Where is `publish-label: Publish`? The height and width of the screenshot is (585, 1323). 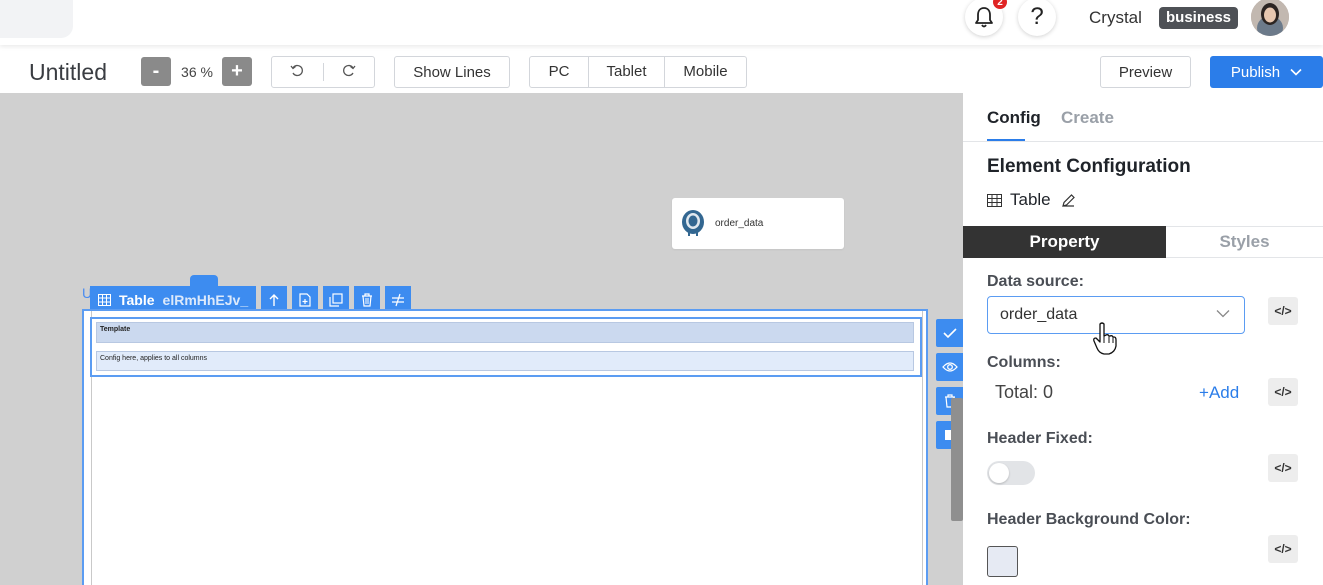 publish-label: Publish is located at coordinates (1255, 72).